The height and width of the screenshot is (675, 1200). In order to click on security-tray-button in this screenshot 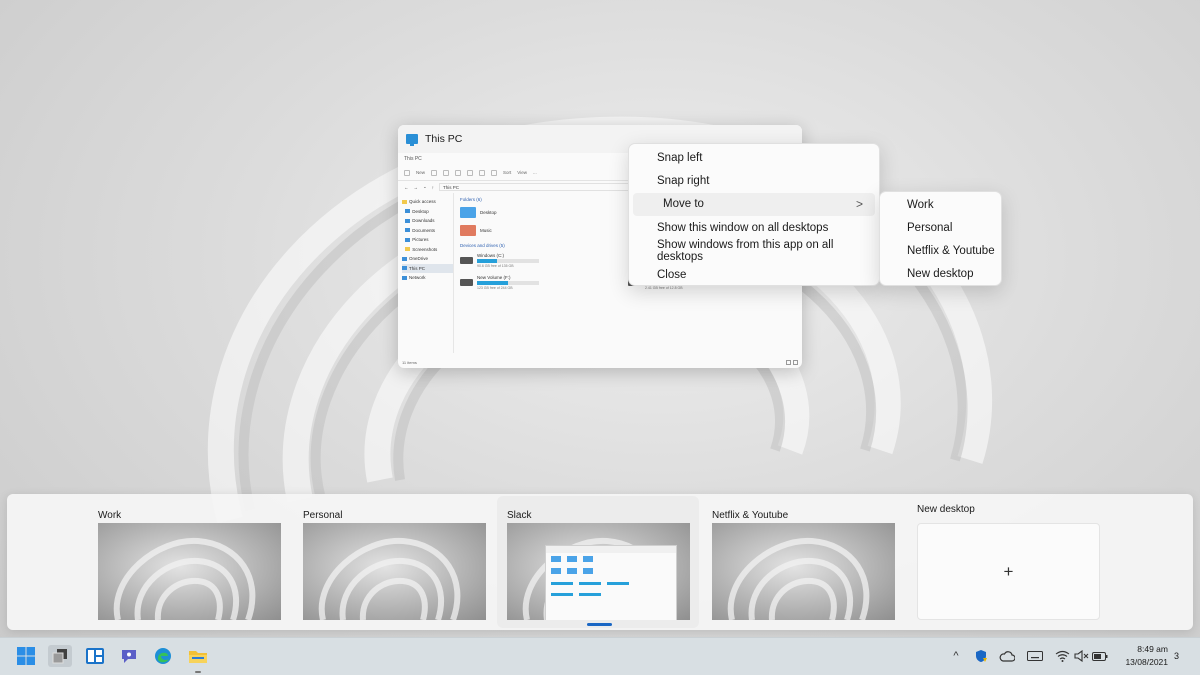, I will do `click(981, 656)`.